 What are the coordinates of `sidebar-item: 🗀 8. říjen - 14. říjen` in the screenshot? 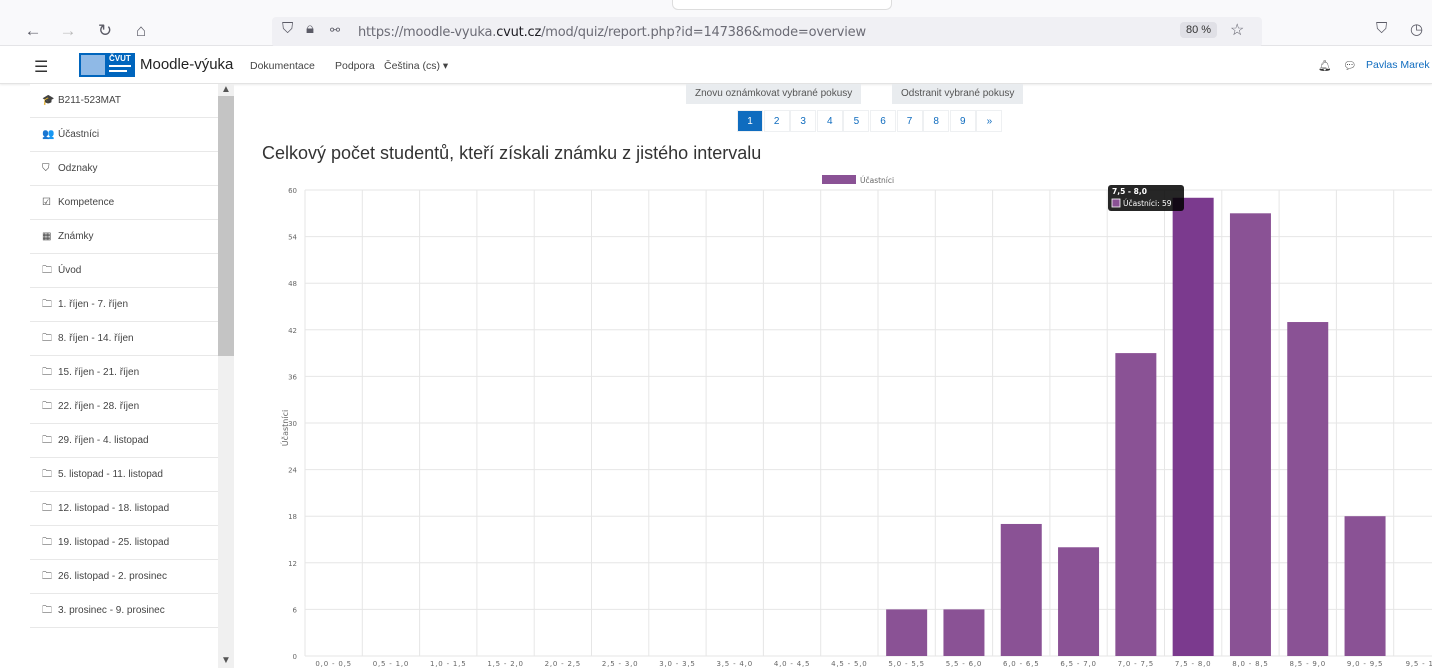 It's located at (130, 339).